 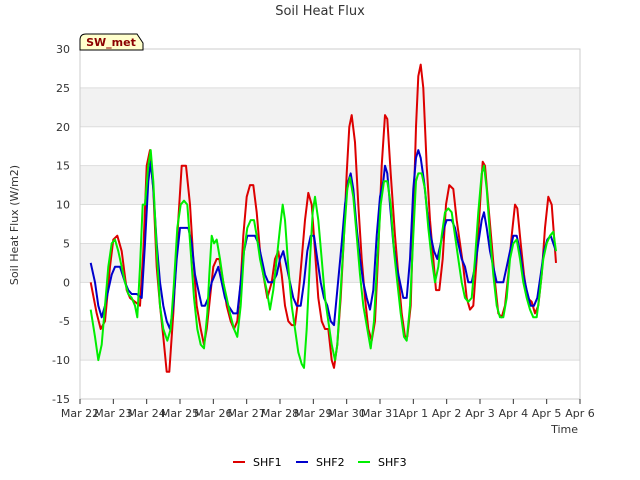 What do you see at coordinates (392, 462) in the screenshot?
I see `legend-label: SHF3` at bounding box center [392, 462].